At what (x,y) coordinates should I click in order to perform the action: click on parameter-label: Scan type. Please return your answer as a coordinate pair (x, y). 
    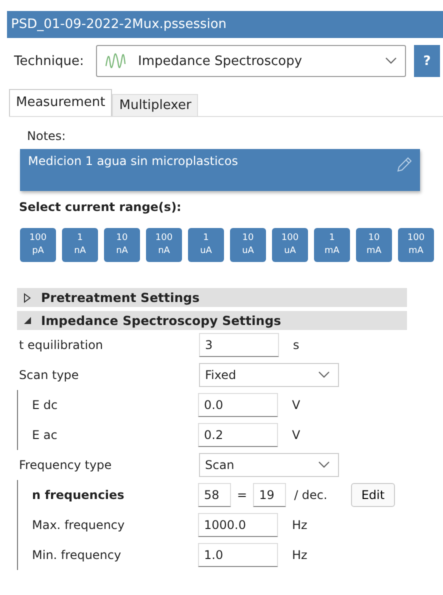
    Looking at the image, I should click on (49, 375).